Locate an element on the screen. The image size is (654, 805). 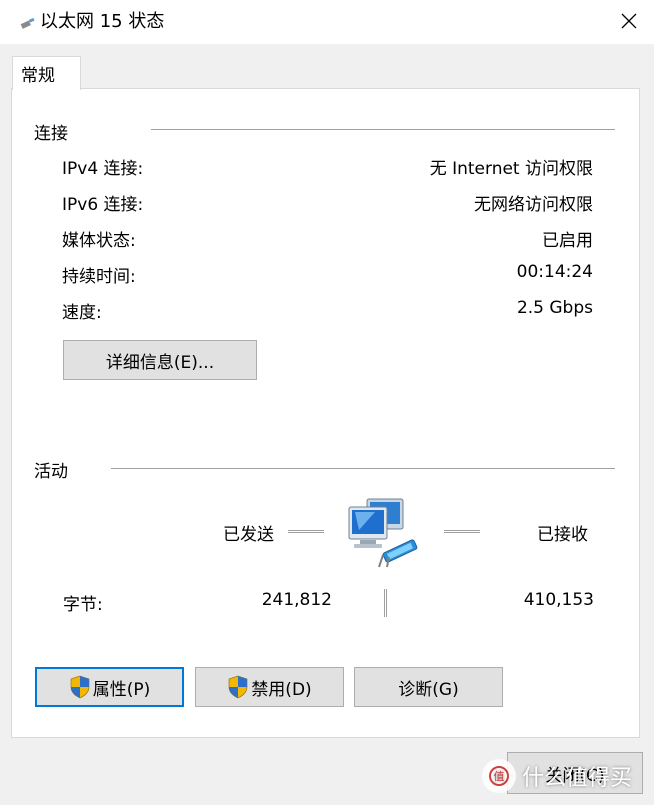
sent-line is located at coordinates (306, 531).